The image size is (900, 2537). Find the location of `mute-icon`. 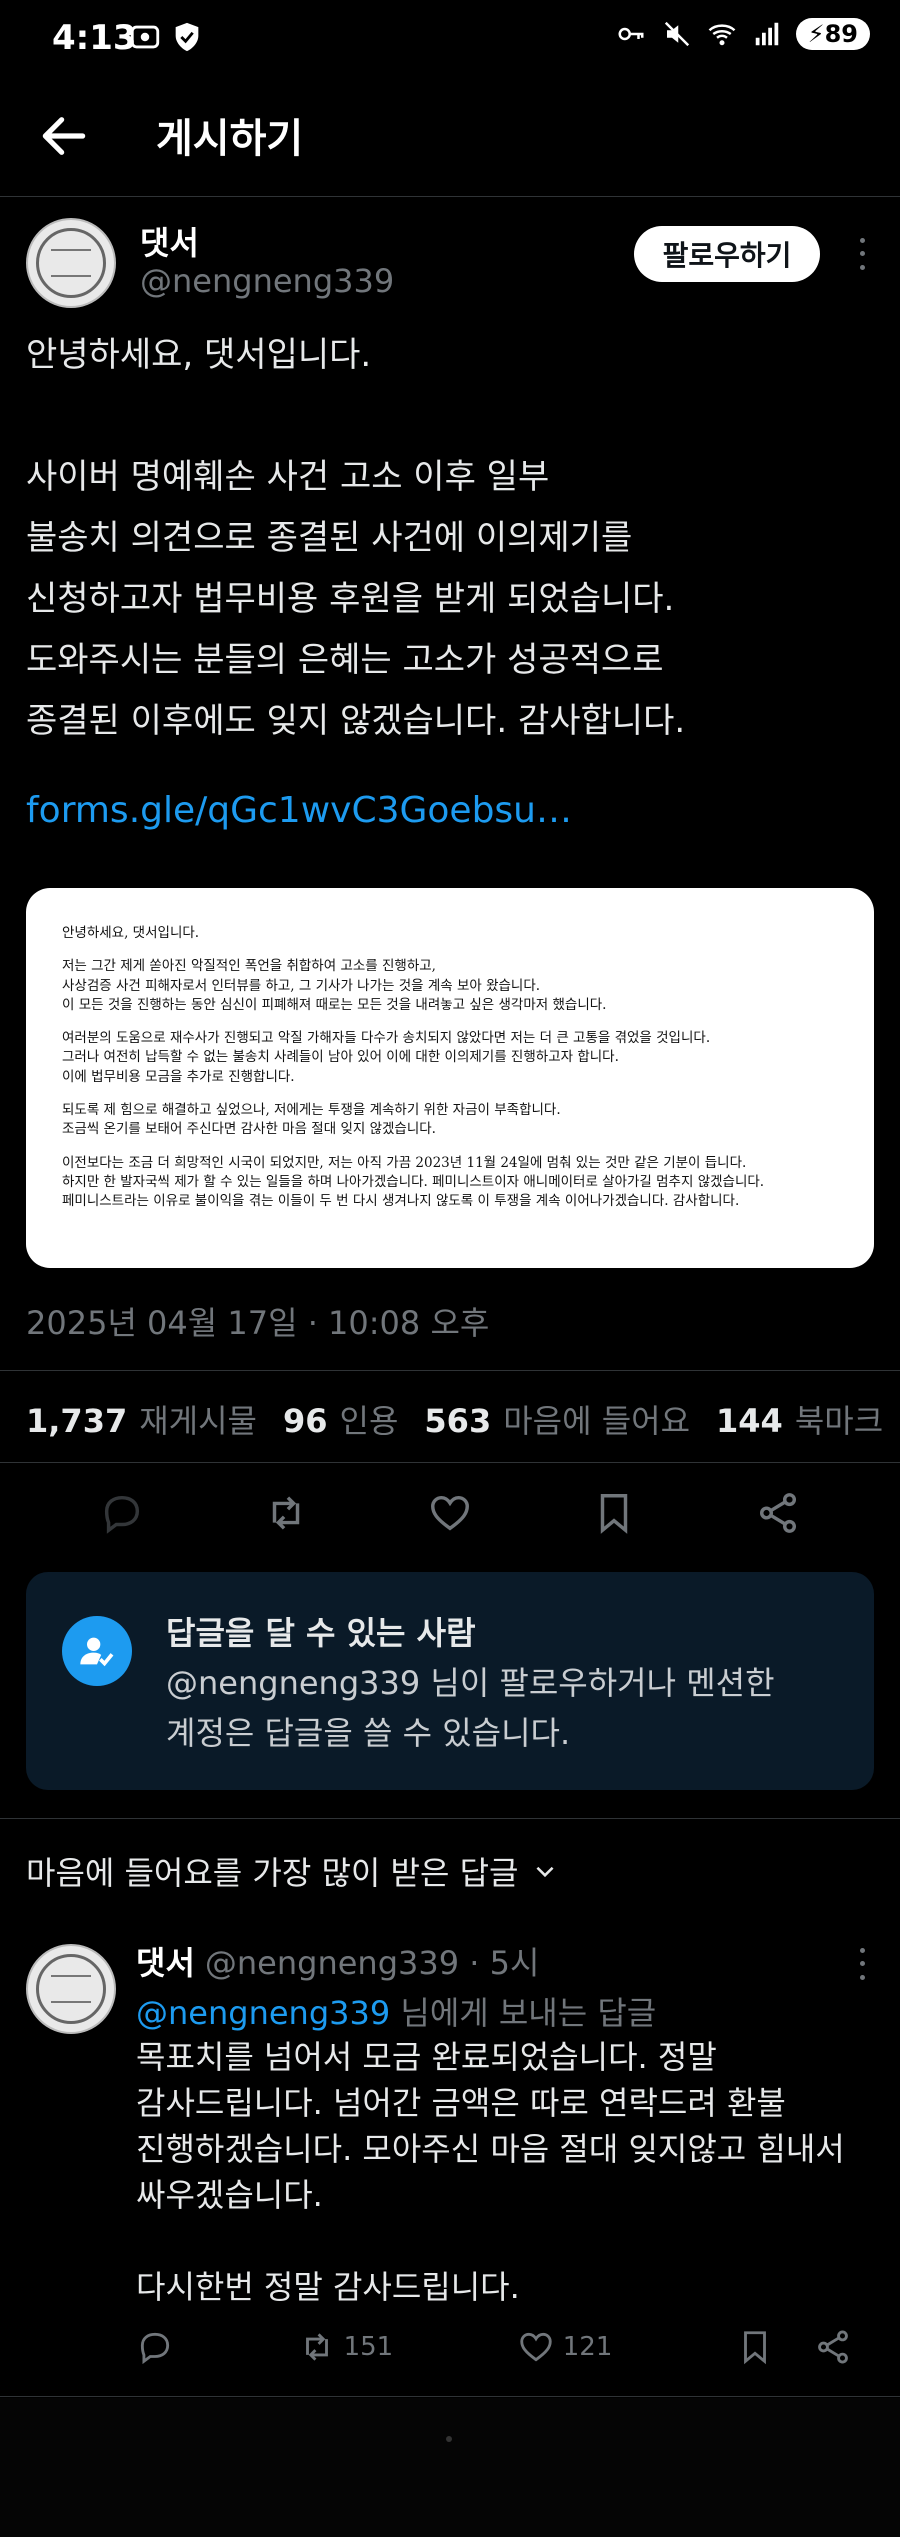

mute-icon is located at coordinates (676, 34).